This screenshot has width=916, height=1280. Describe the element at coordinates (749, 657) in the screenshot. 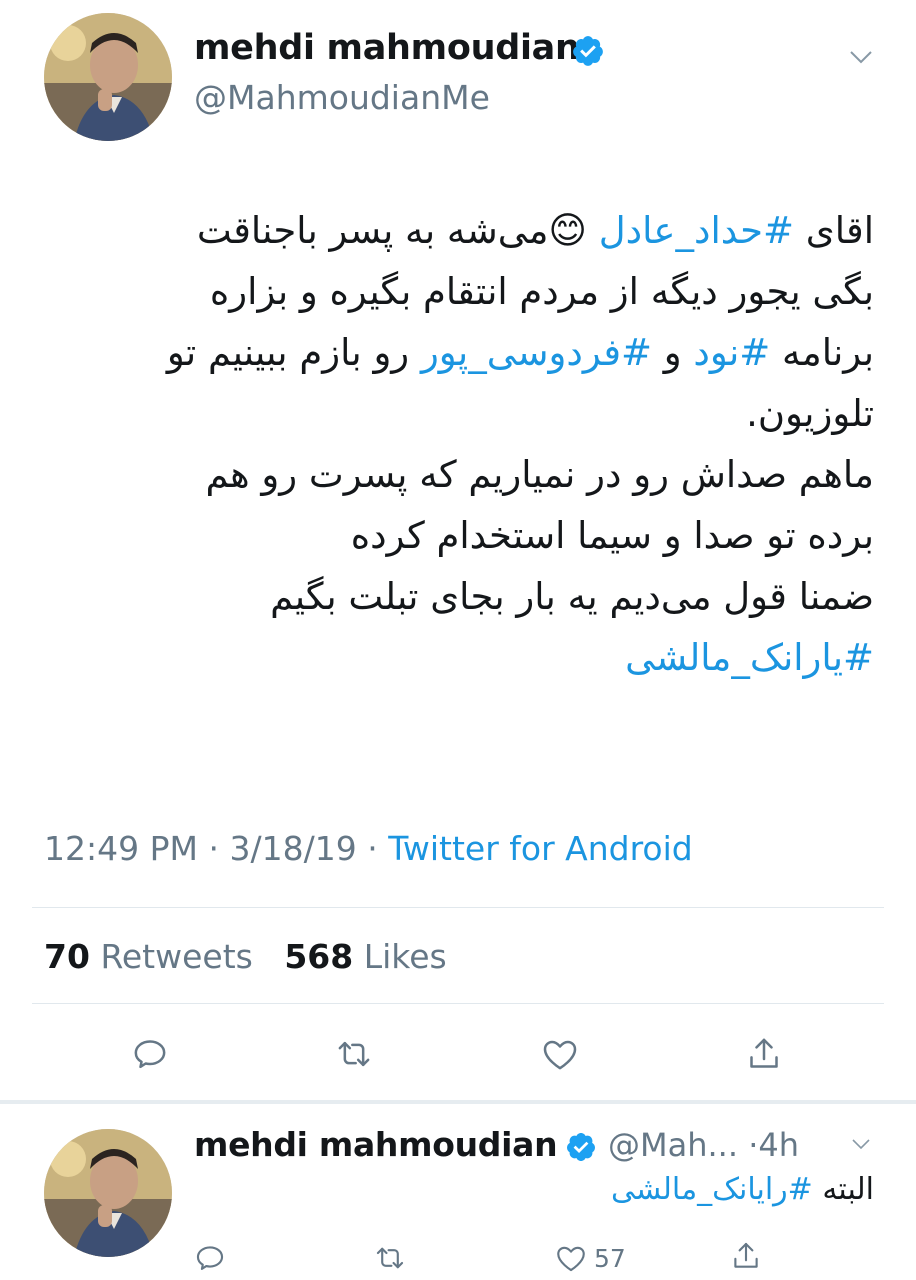

I see `hashtag-link: #یارانک_مالشی` at that location.